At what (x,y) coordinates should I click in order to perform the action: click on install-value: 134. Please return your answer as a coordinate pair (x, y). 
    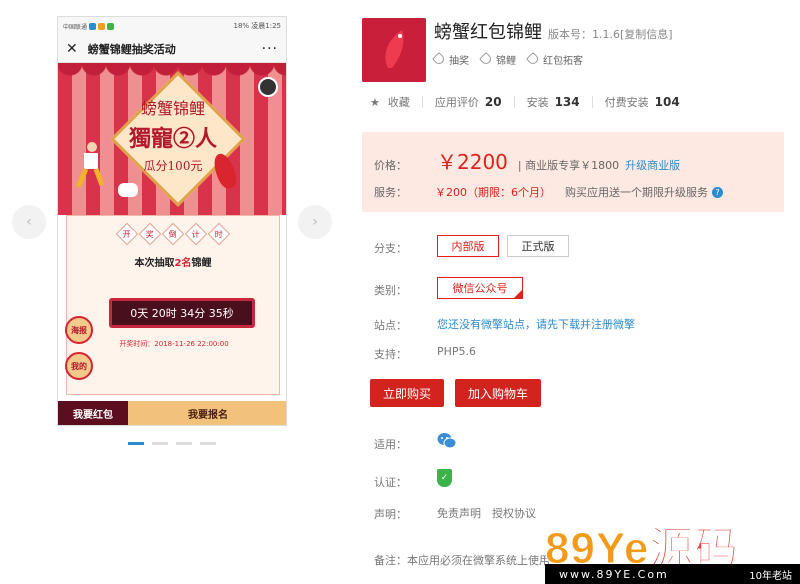
    Looking at the image, I should click on (567, 102).